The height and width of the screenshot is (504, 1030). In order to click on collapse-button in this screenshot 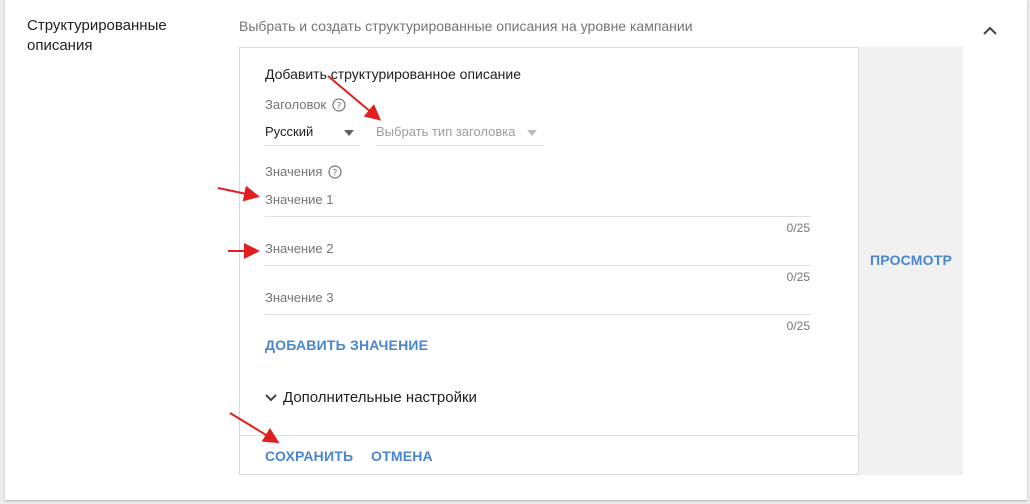, I will do `click(990, 31)`.